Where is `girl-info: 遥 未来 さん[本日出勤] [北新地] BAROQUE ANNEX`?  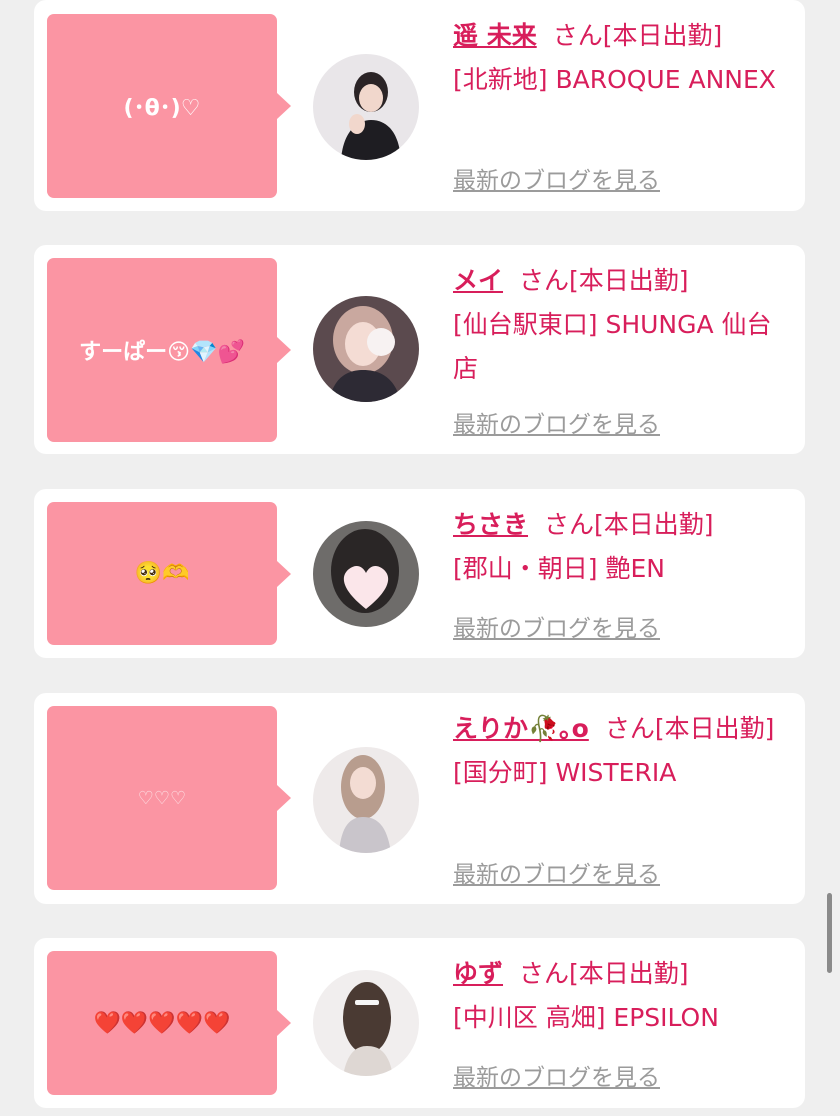 girl-info: 遥 未来 さん[本日出勤] [北新地] BAROQUE ANNEX is located at coordinates (618, 58).